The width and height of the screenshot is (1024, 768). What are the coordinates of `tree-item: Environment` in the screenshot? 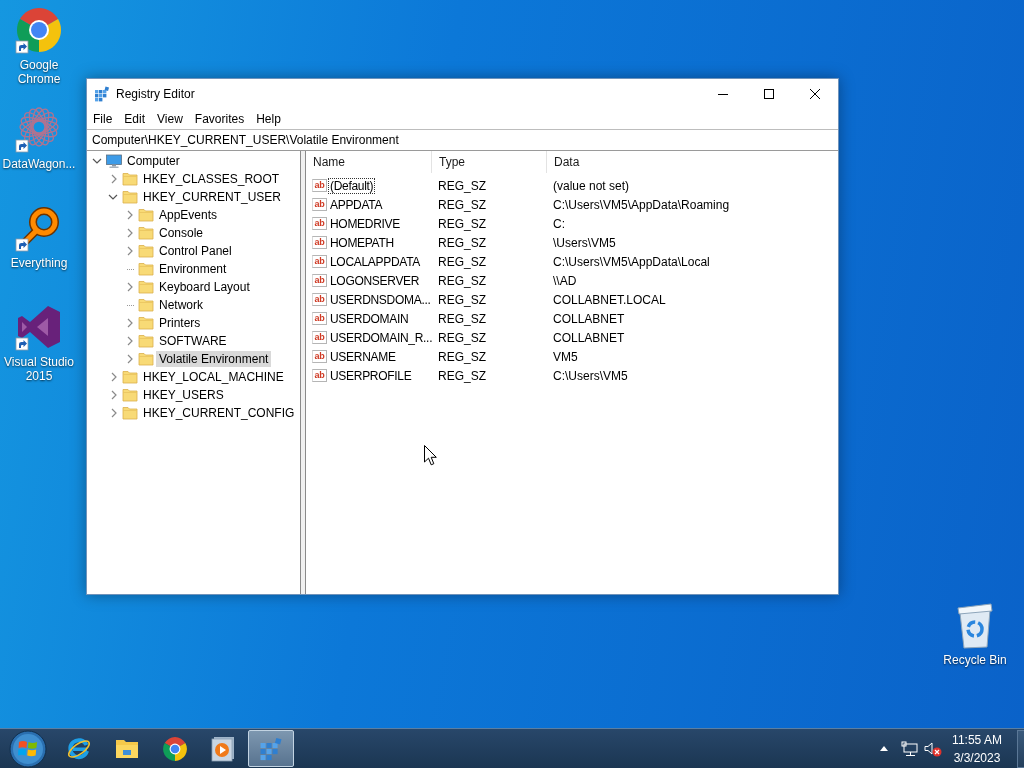 It's located at (193, 269).